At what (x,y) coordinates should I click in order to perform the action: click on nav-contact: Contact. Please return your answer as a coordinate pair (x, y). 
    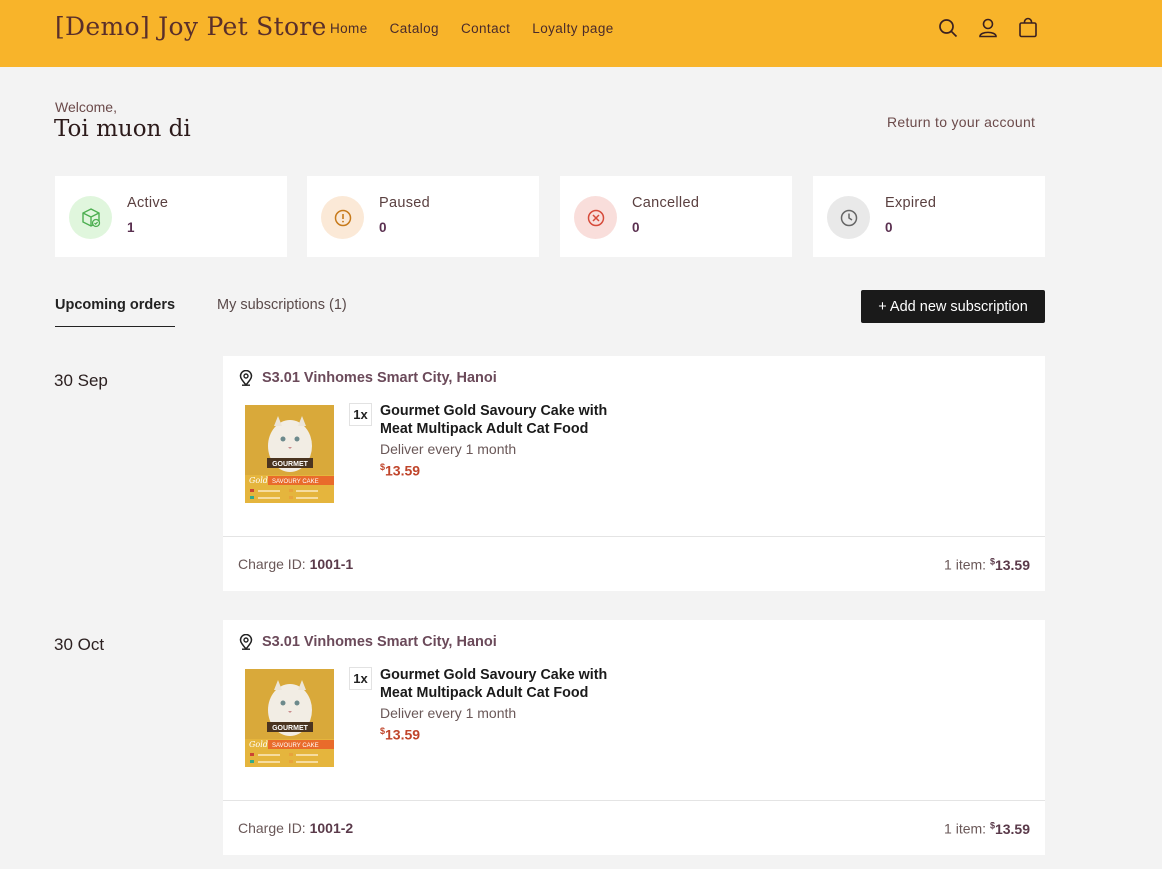
    Looking at the image, I should click on (485, 28).